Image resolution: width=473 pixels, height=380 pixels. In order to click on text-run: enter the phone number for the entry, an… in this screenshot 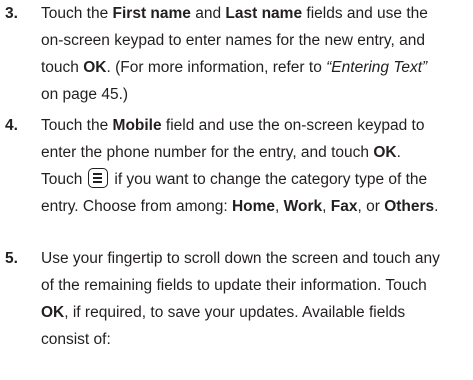, I will do `click(207, 152)`.